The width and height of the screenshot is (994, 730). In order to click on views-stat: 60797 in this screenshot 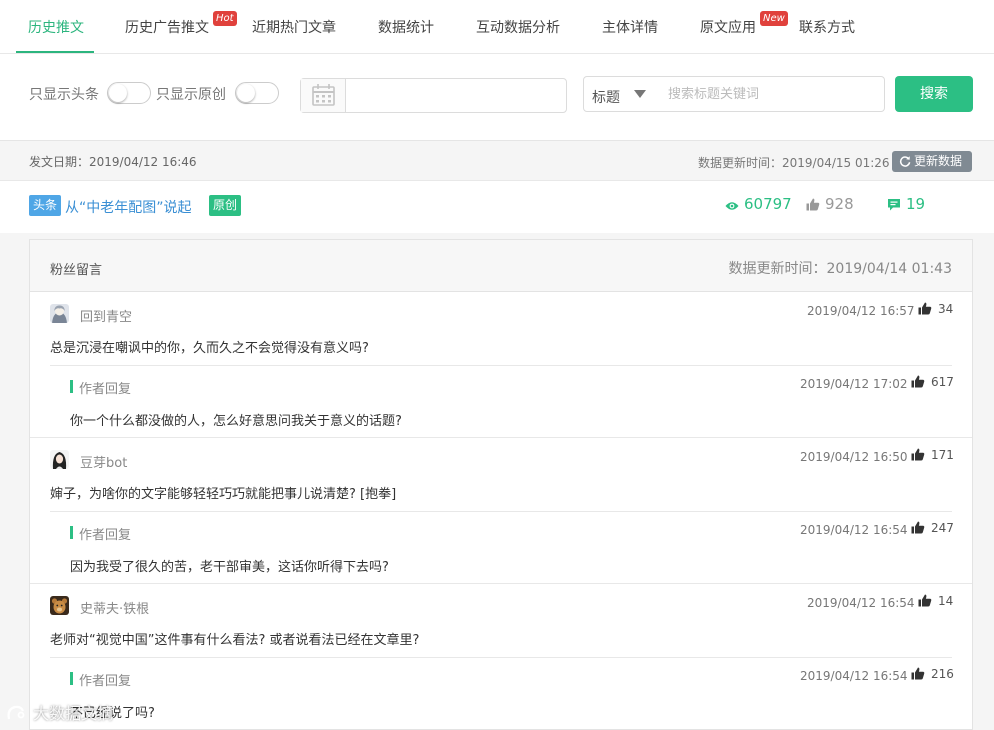, I will do `click(758, 204)`.